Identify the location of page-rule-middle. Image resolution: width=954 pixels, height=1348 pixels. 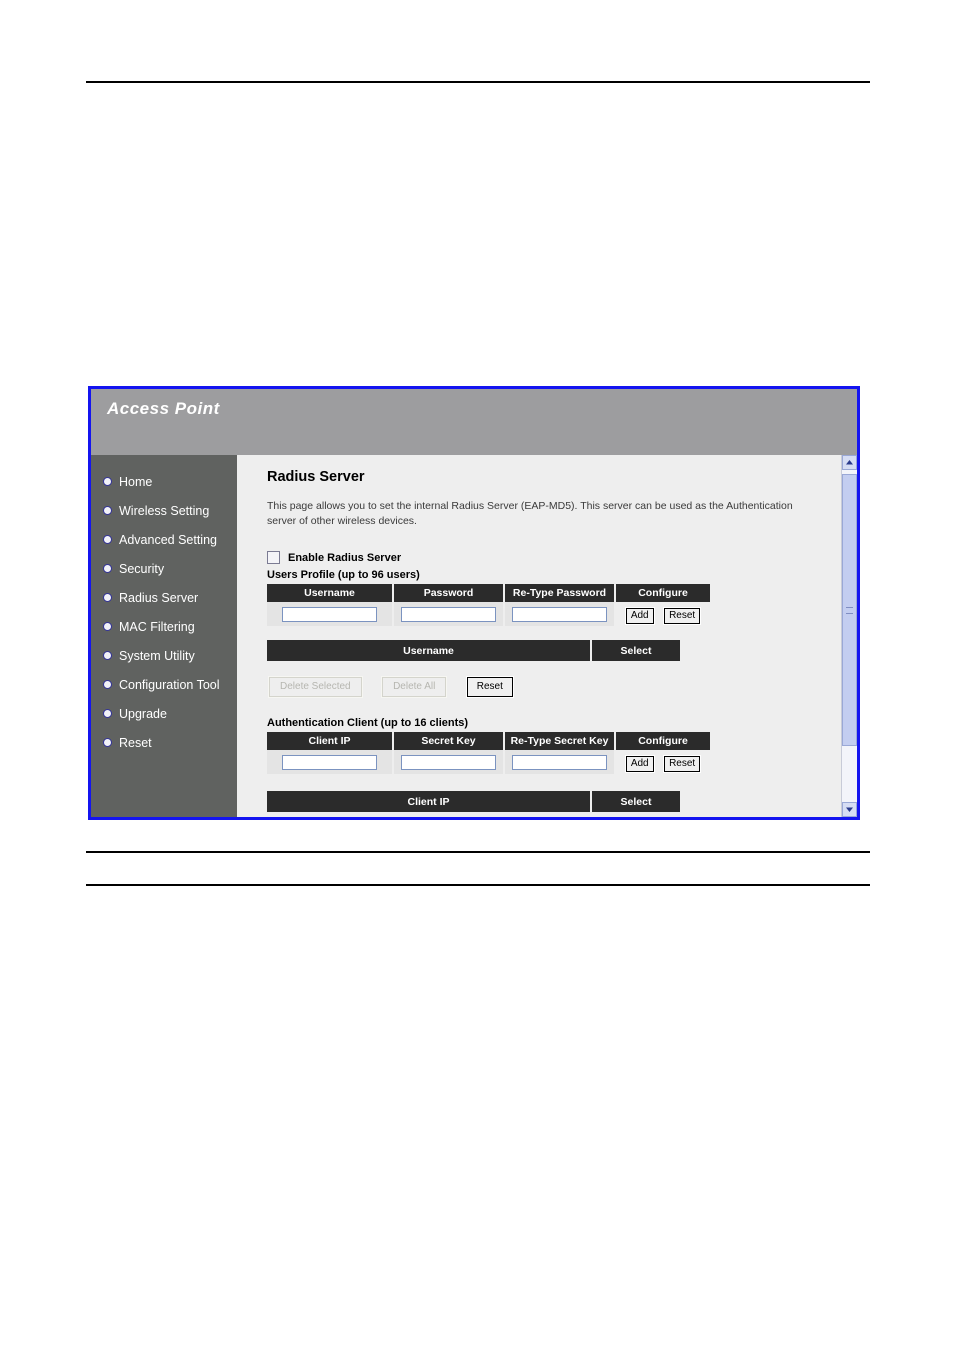
(478, 852).